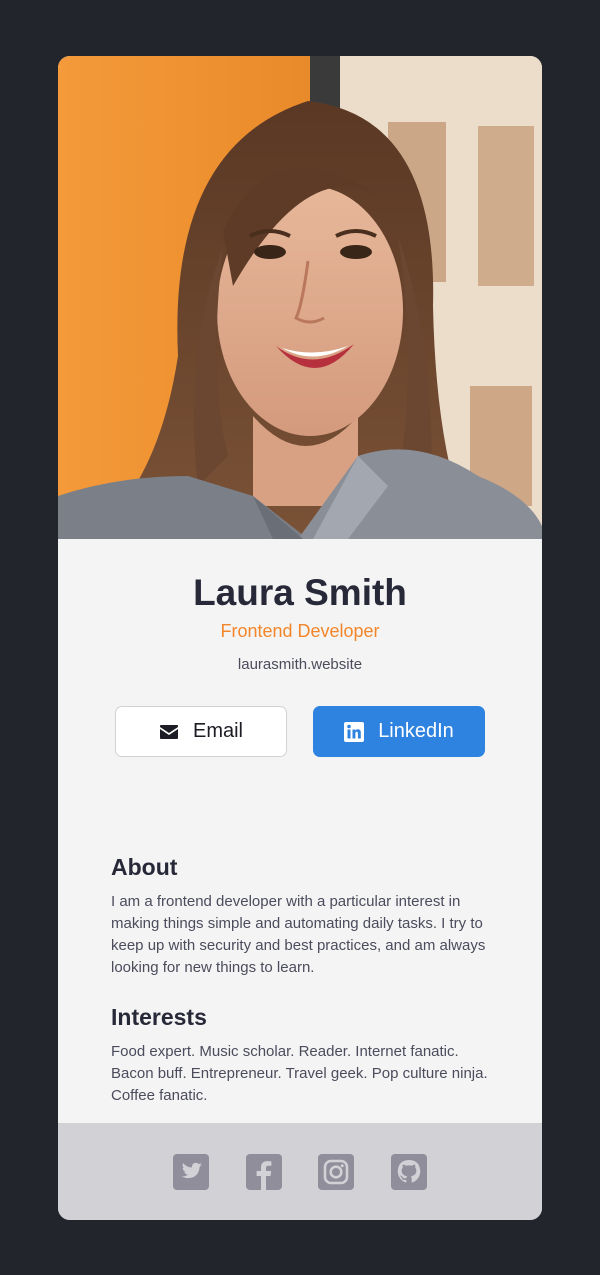 Image resolution: width=600 pixels, height=1275 pixels. I want to click on social-footer, so click(300, 1171).